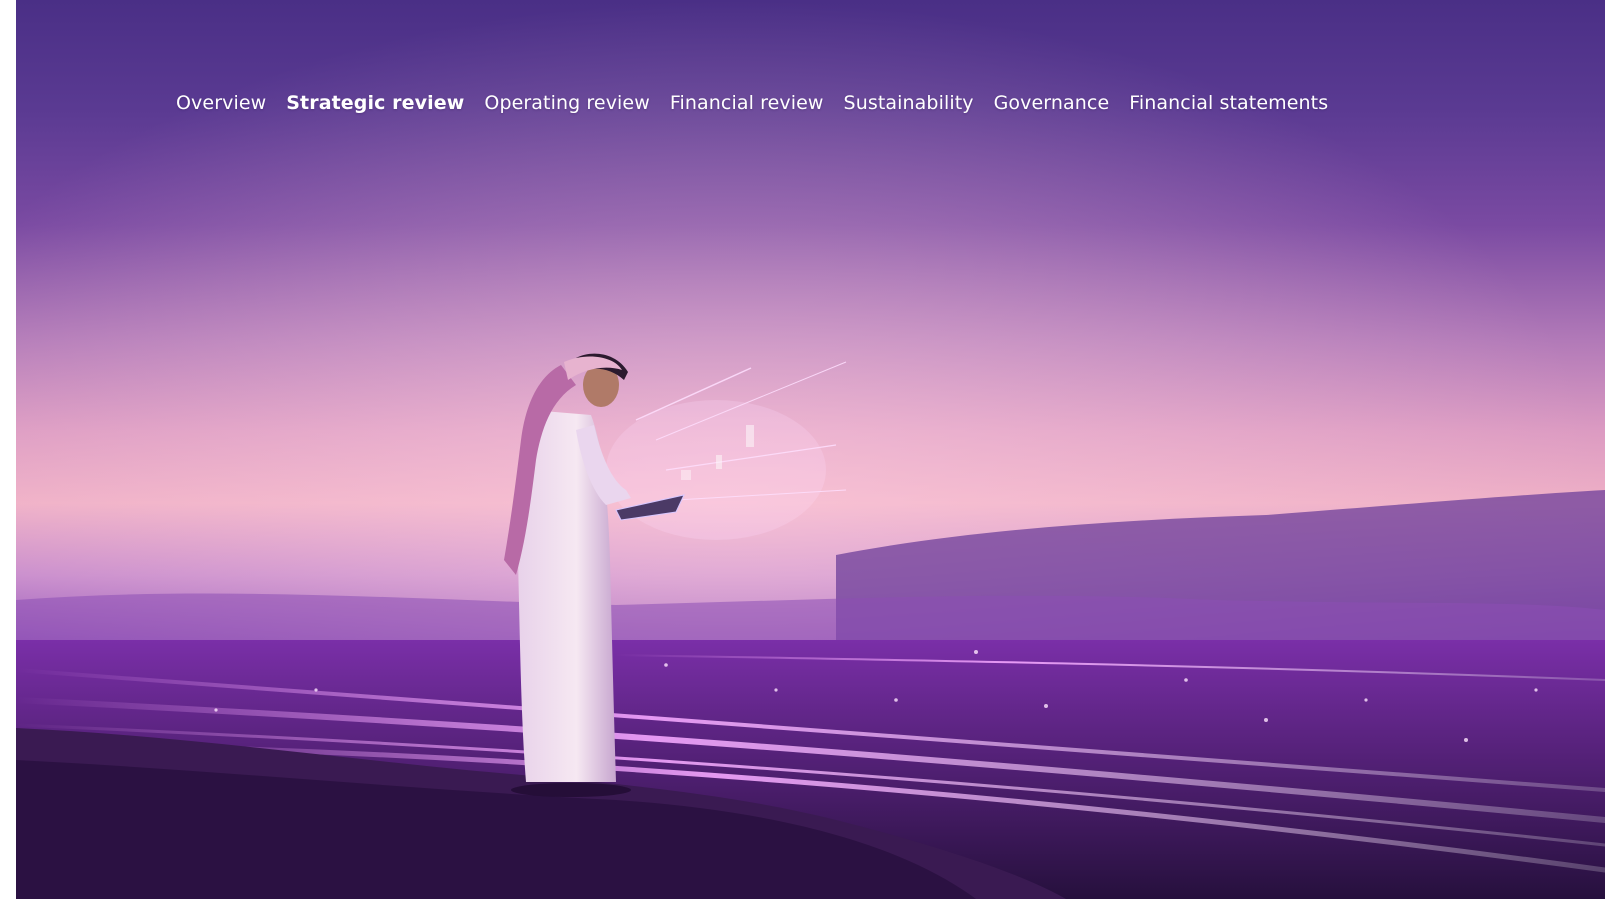 The height and width of the screenshot is (899, 1605). Describe the element at coordinates (1228, 103) in the screenshot. I see `nav-item-financial-statements: Financial statements` at that location.